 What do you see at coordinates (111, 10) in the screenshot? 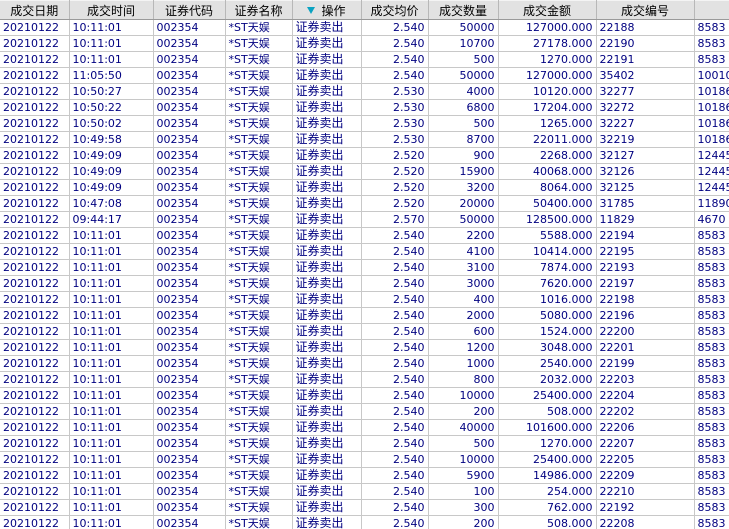
I see `column-header-time: 成交时间` at bounding box center [111, 10].